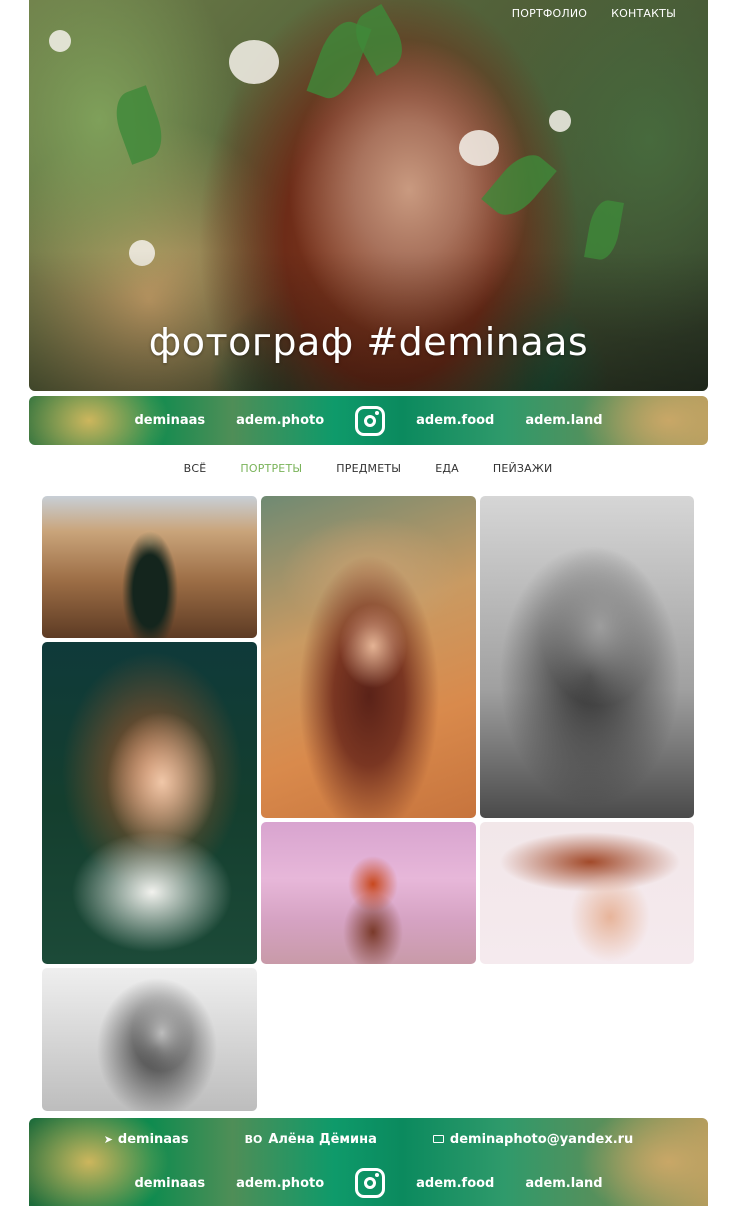 The height and width of the screenshot is (1206, 736). Describe the element at coordinates (523, 468) in the screenshot. I see `filter-landscapes: ПЕЙЗАЖИ` at that location.